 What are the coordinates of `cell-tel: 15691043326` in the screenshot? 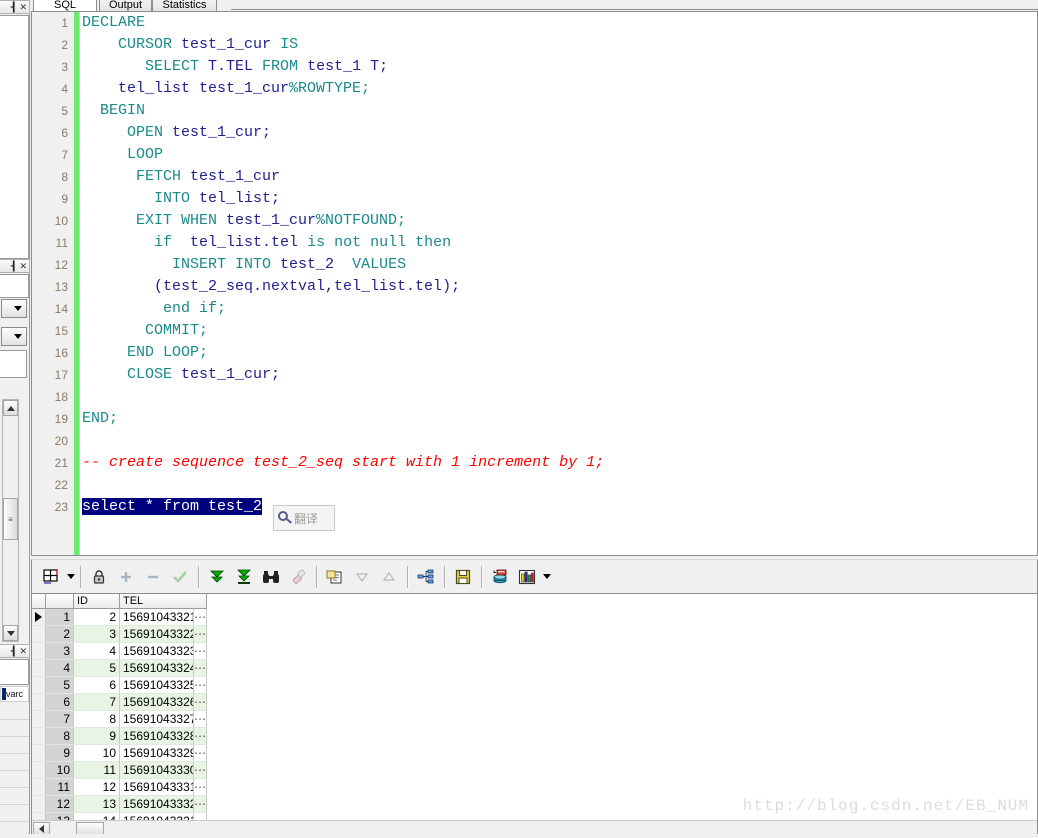 It's located at (157, 702).